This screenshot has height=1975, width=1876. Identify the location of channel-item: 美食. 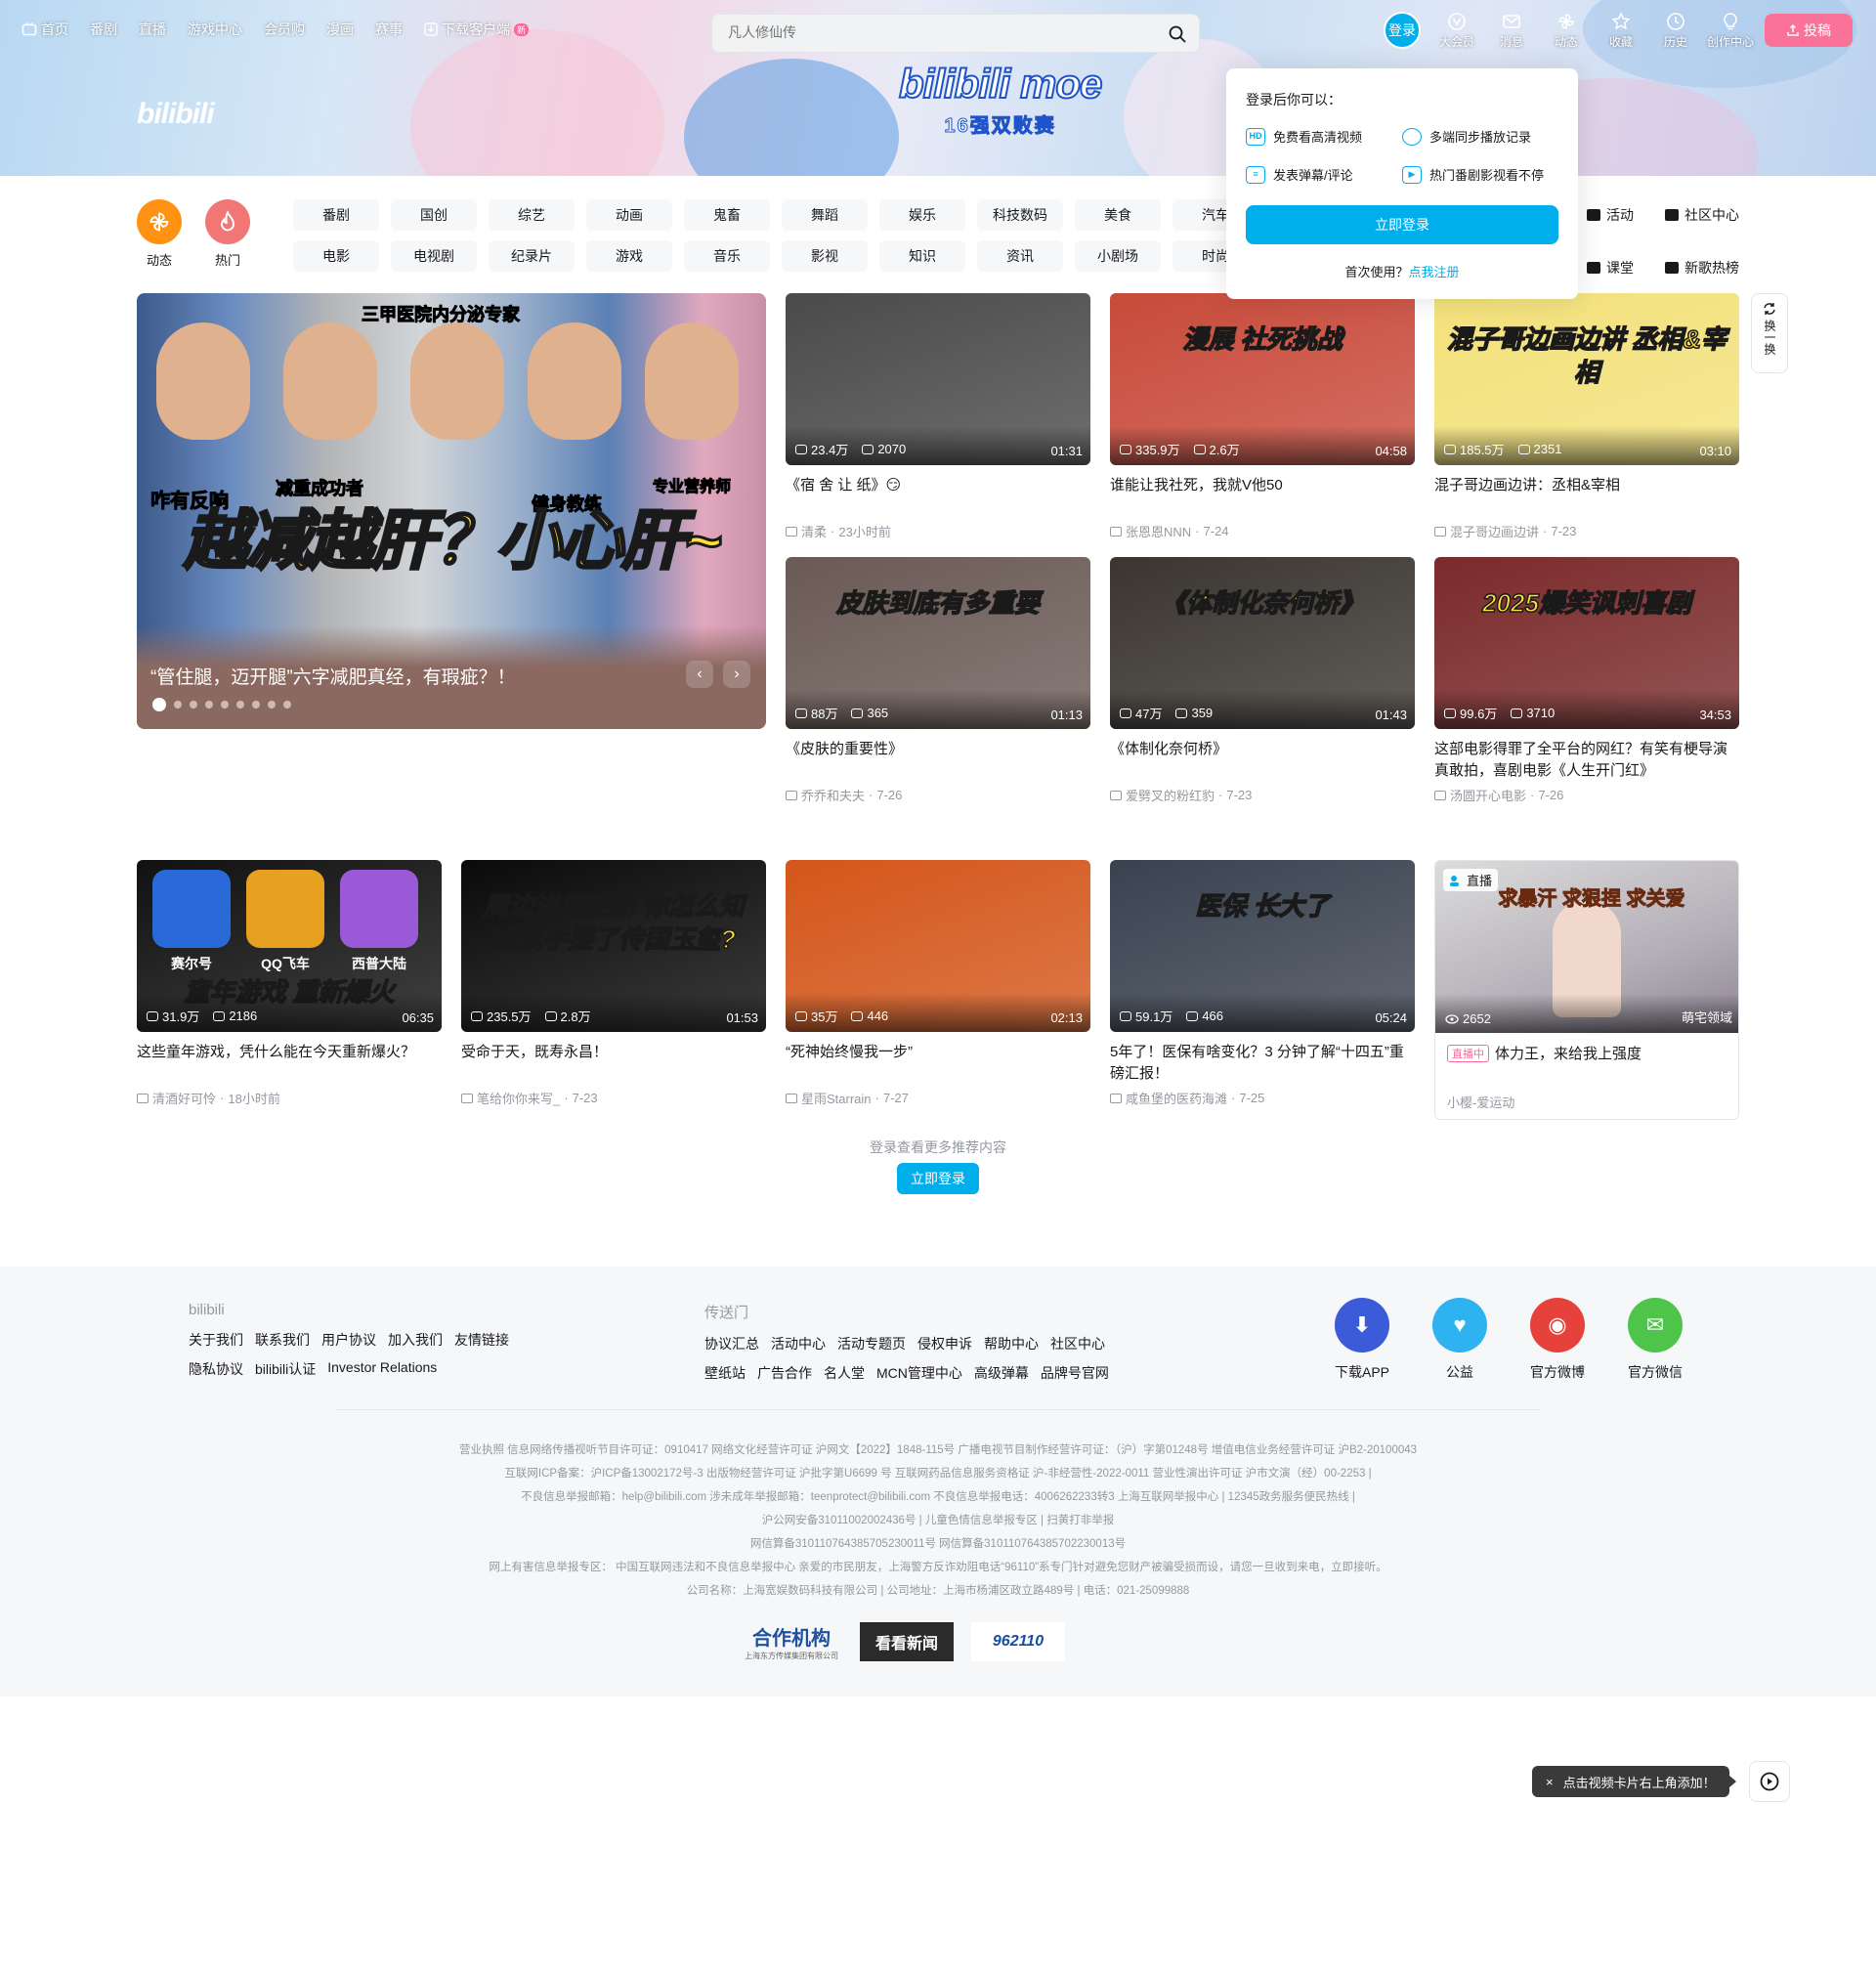
(1118, 215).